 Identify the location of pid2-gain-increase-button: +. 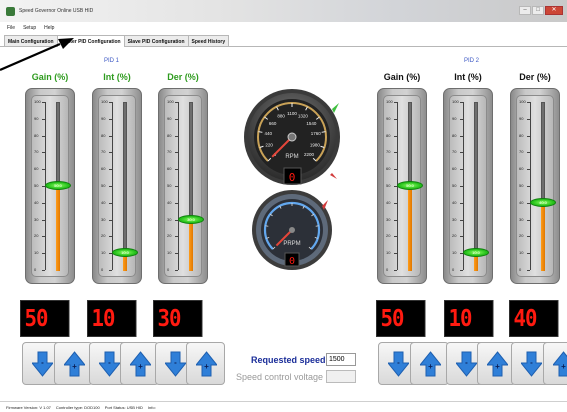
(429, 363).